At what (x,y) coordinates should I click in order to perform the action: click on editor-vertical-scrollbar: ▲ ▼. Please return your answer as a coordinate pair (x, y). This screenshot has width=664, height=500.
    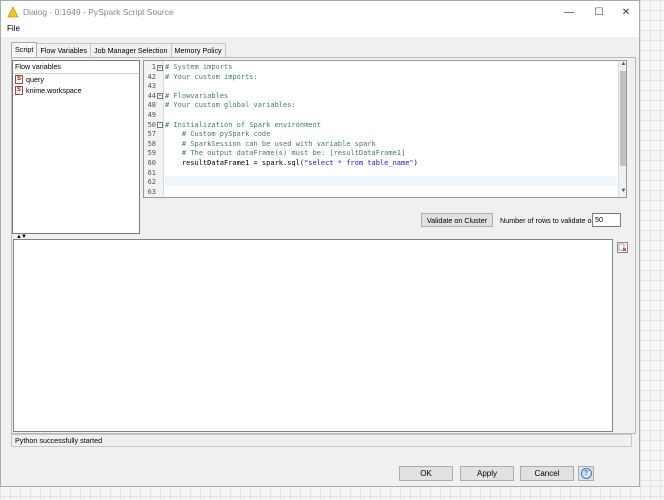
    Looking at the image, I should click on (622, 129).